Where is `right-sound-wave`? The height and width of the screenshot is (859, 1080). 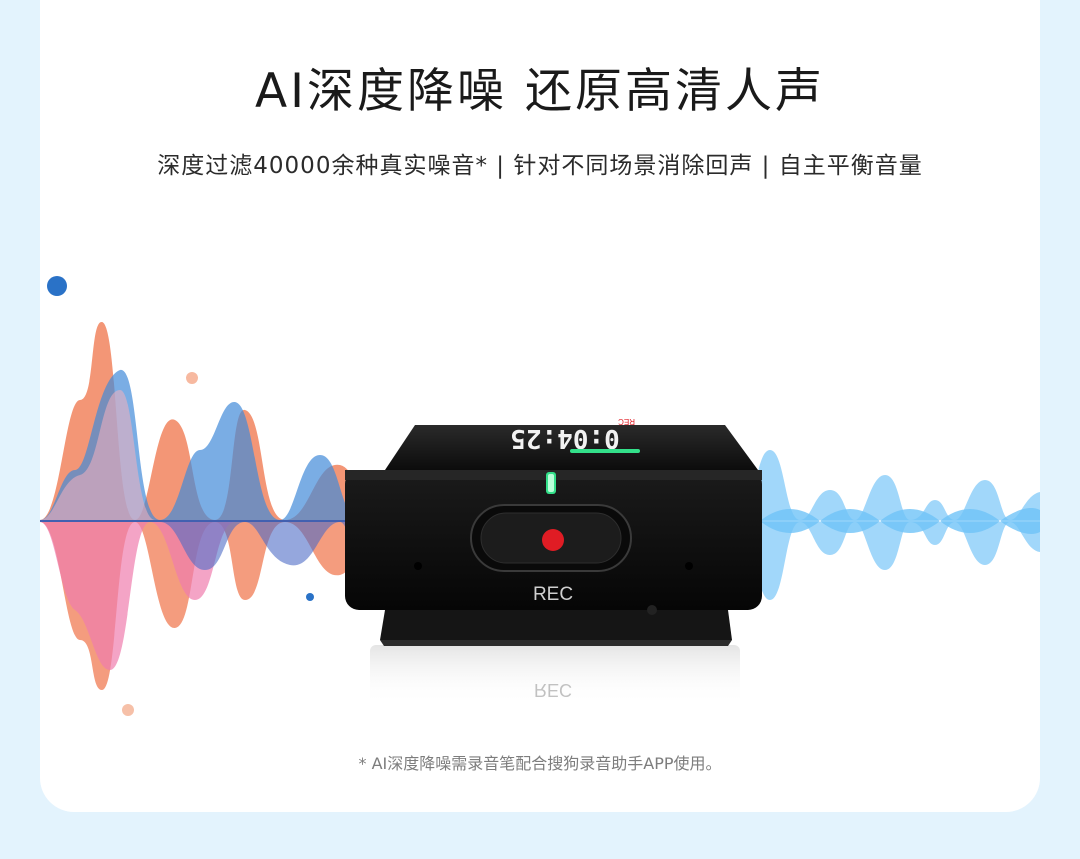 right-sound-wave is located at coordinates (890, 525).